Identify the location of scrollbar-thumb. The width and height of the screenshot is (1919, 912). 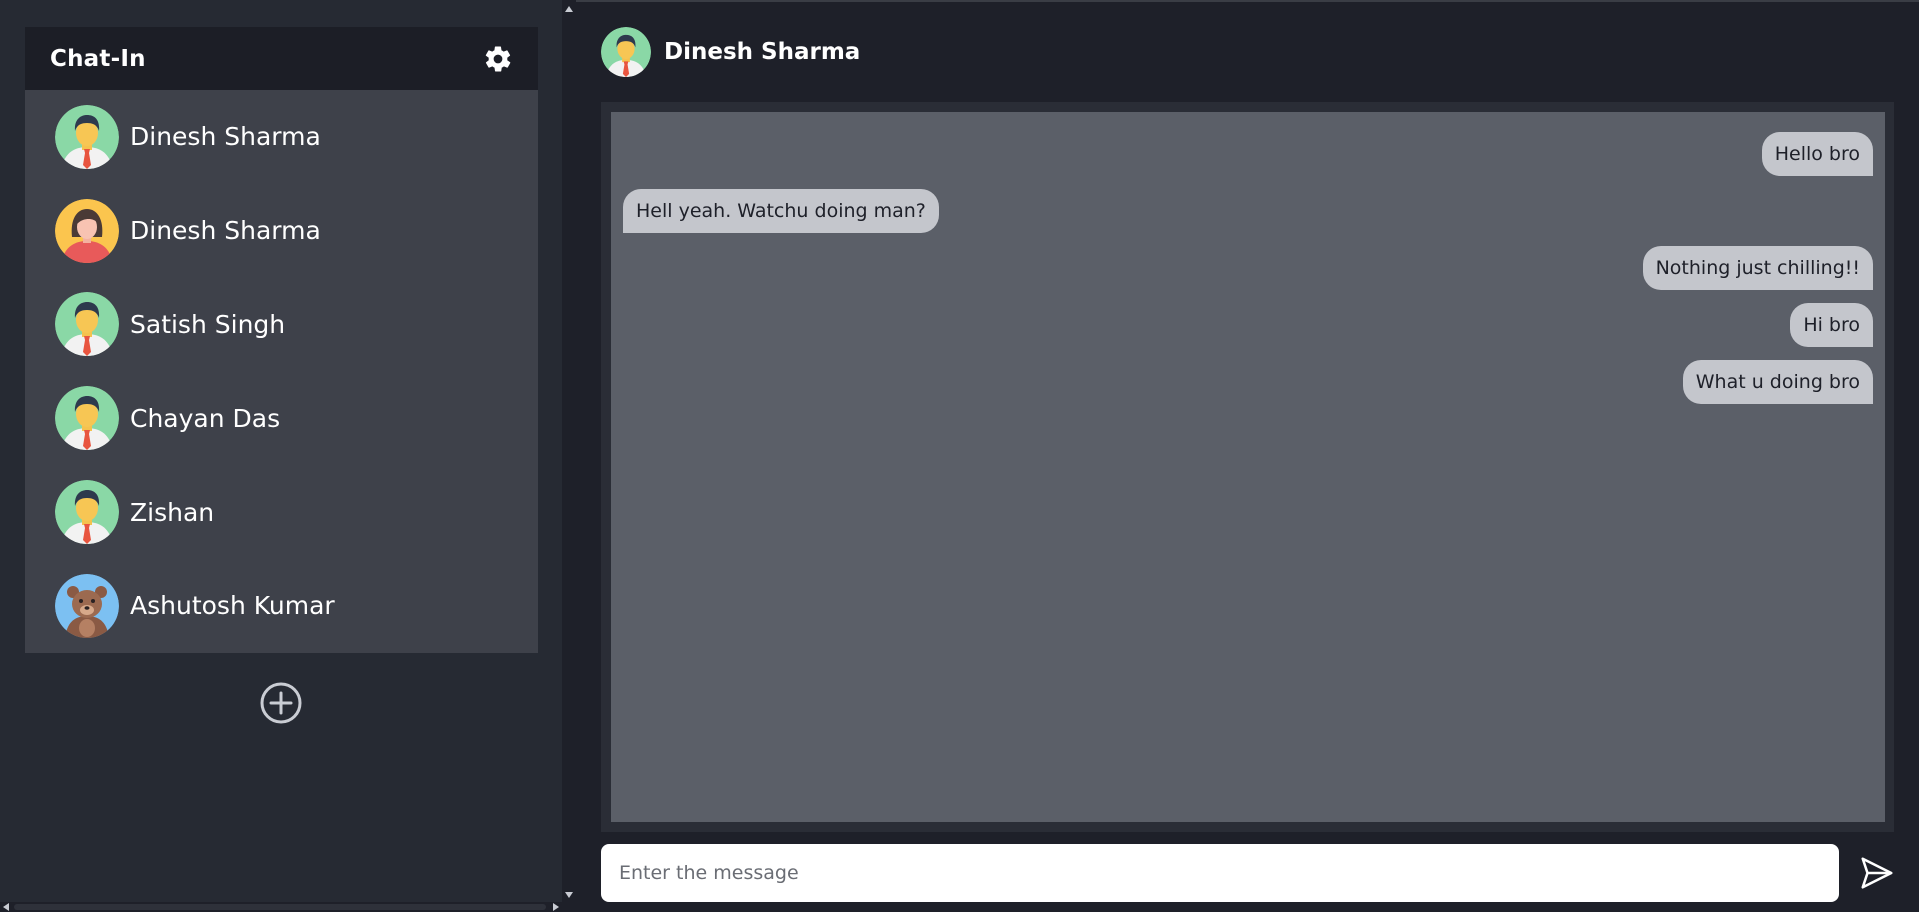
(280, 907).